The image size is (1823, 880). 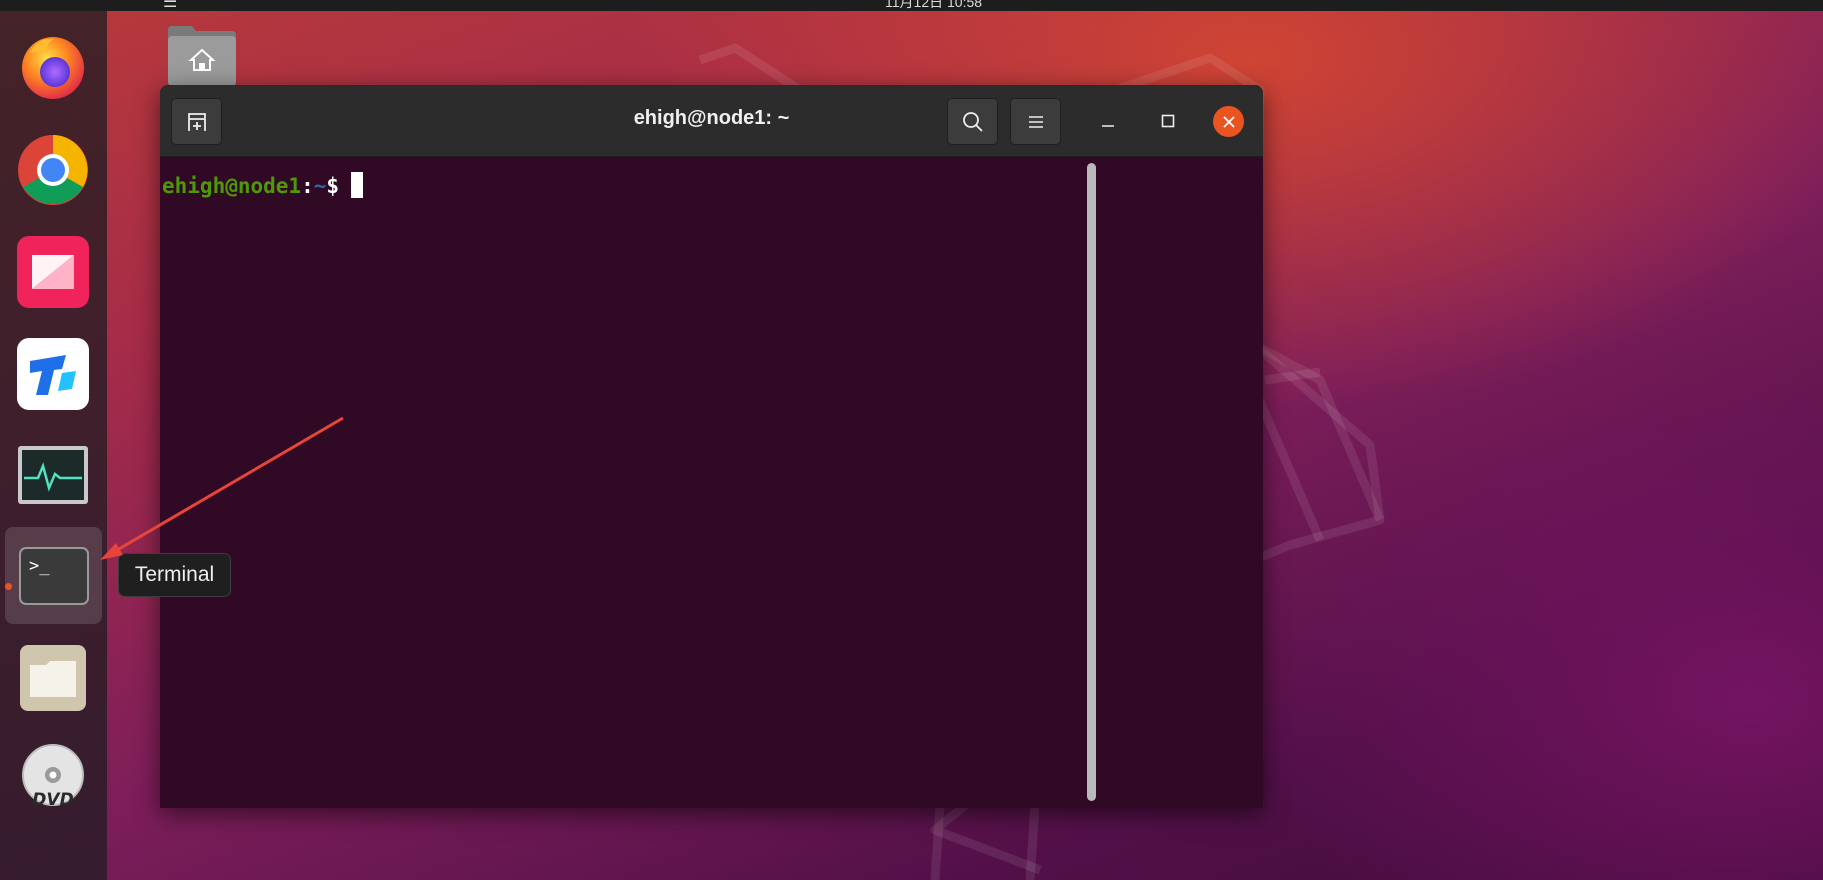 I want to click on dock-item-system-monitor, so click(x=53, y=476).